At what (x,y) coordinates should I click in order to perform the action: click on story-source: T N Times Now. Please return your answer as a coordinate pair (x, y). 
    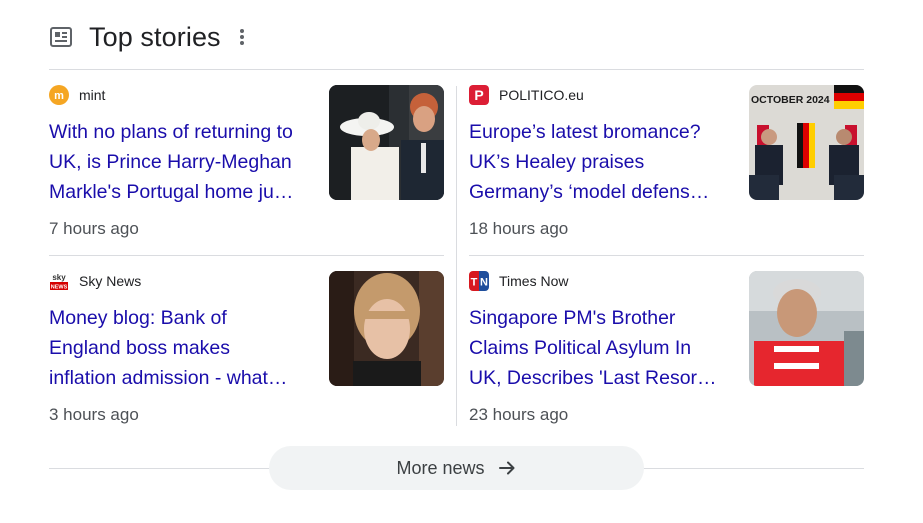
    Looking at the image, I should click on (519, 281).